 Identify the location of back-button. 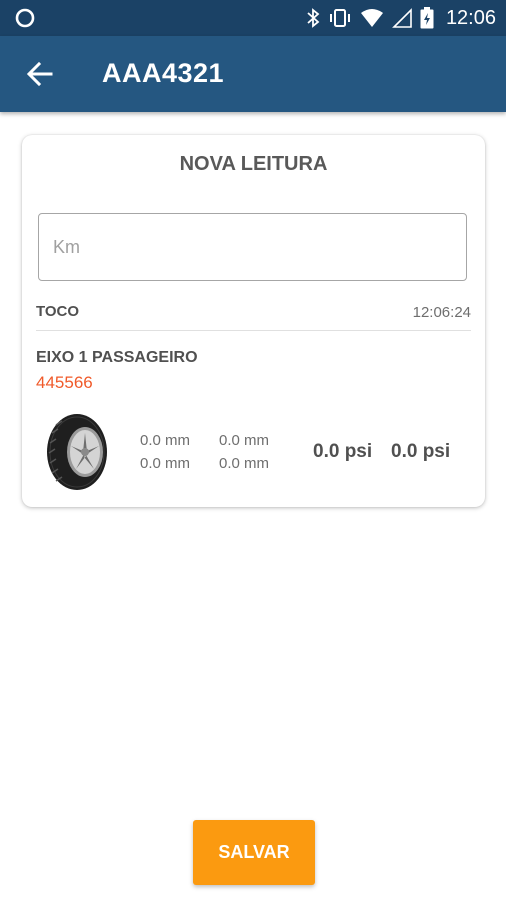
(40, 74).